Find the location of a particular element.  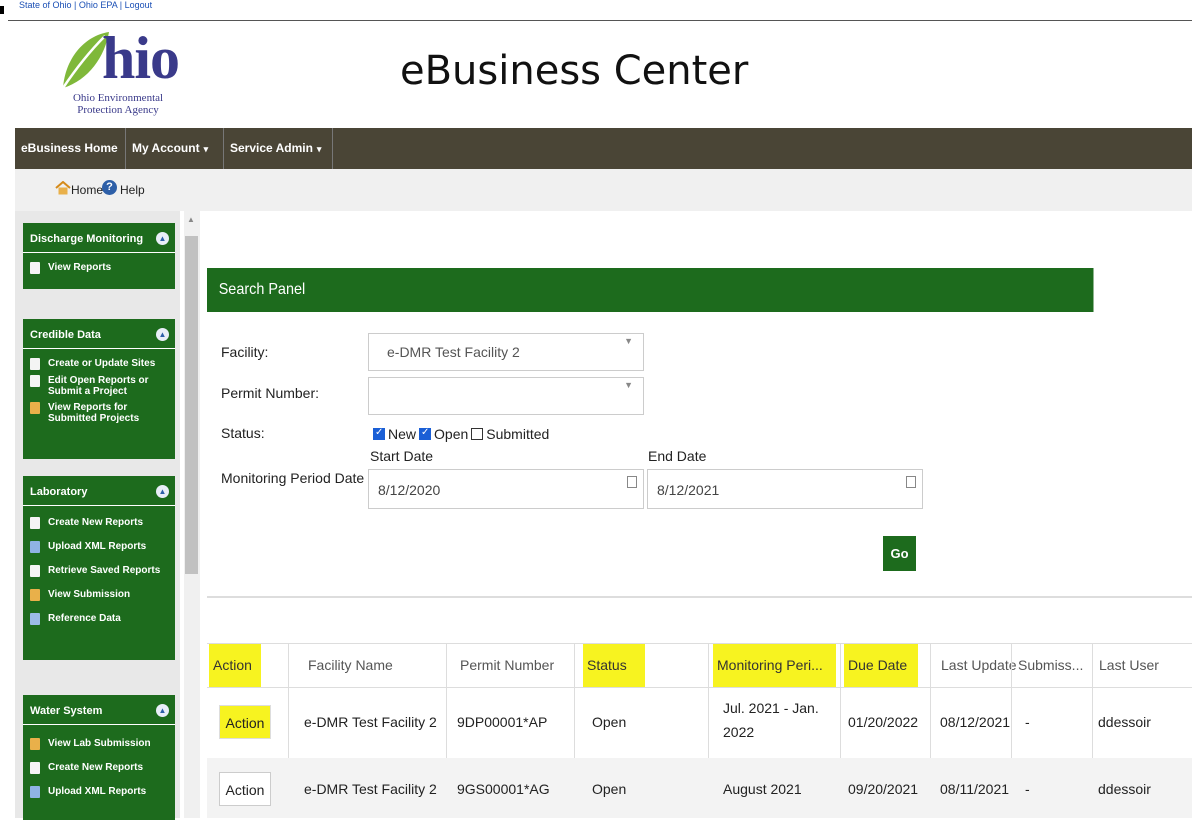

folder-icon is located at coordinates (35, 408).